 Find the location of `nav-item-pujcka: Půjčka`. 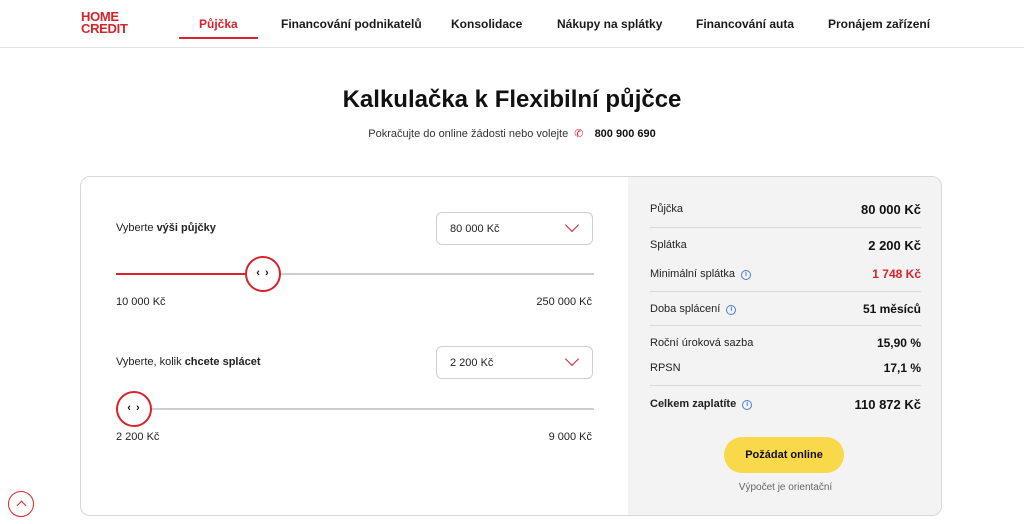

nav-item-pujcka: Půjčka is located at coordinates (218, 24).